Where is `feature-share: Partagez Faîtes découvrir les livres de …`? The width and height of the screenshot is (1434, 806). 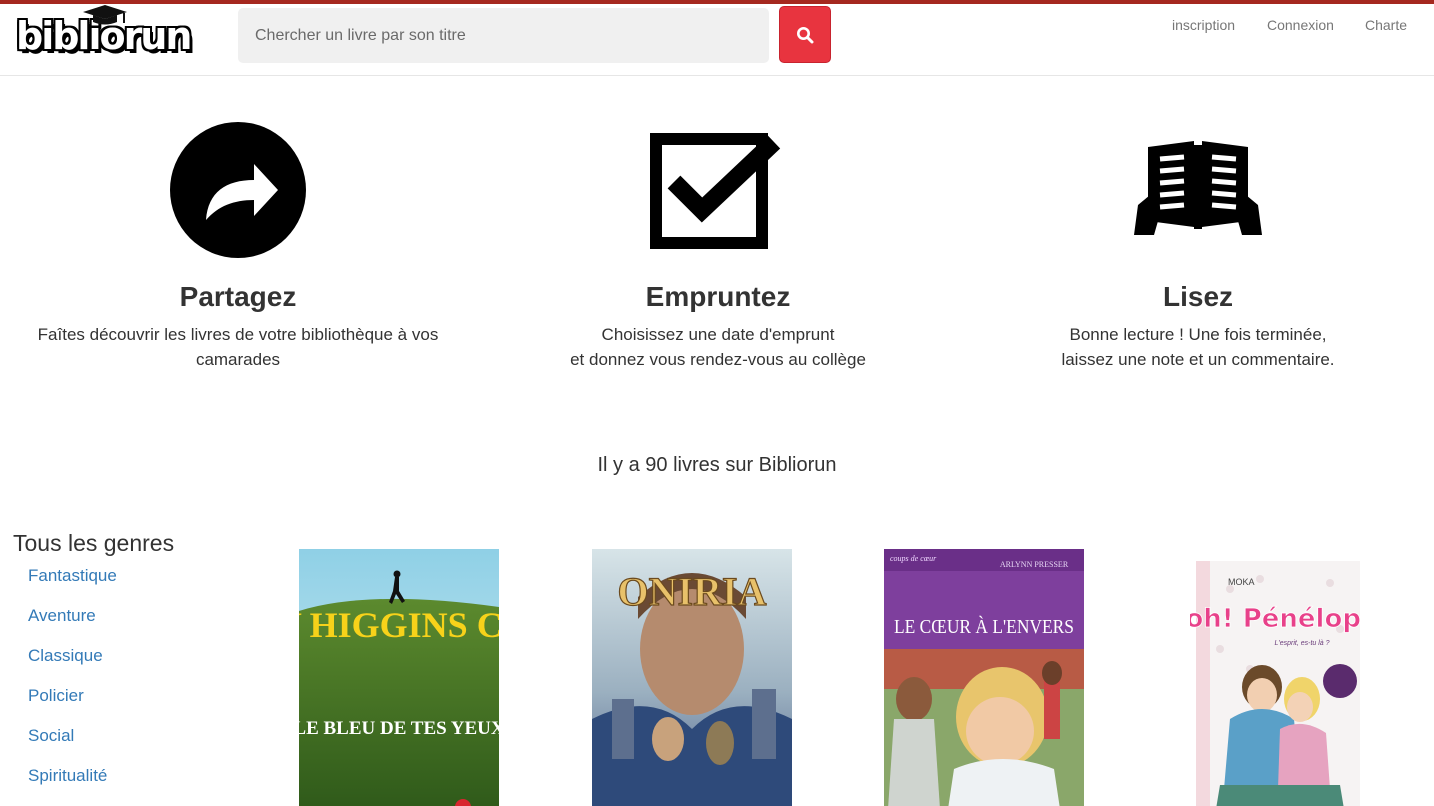
feature-share: Partagez Faîtes découvrir les livres de … is located at coordinates (238, 246).